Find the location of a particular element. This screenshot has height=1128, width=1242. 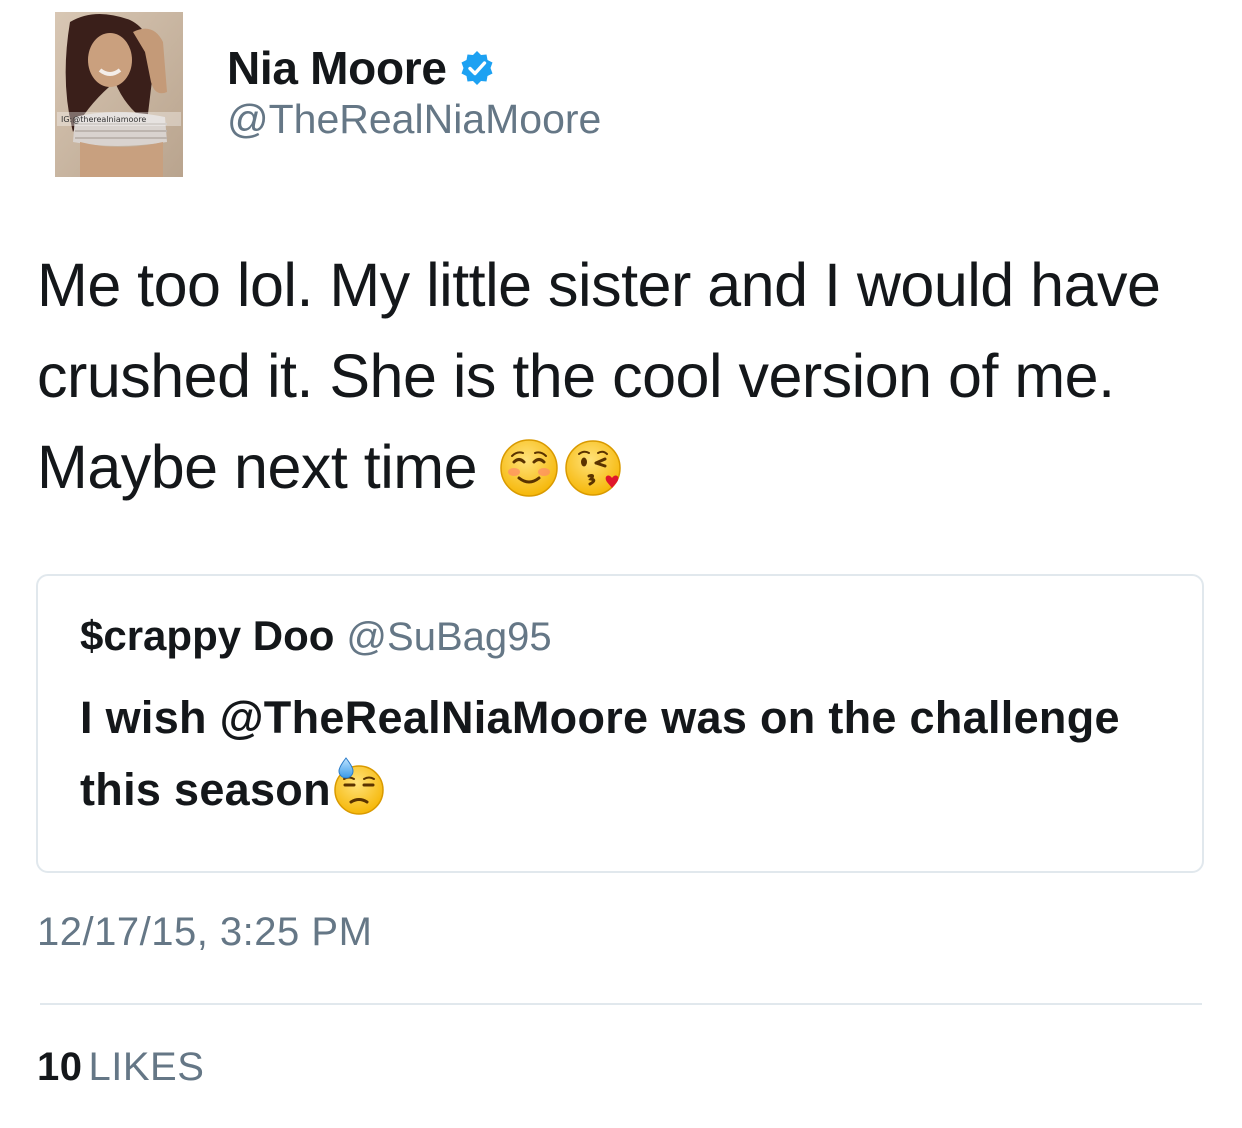

likes-stat: 10 LIKES is located at coordinates (120, 1067).